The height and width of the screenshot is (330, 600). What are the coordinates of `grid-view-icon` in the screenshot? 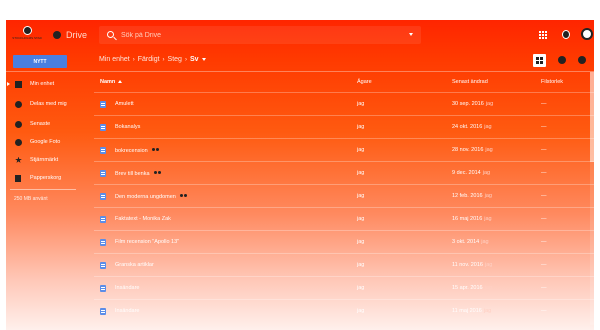 It's located at (539, 60).